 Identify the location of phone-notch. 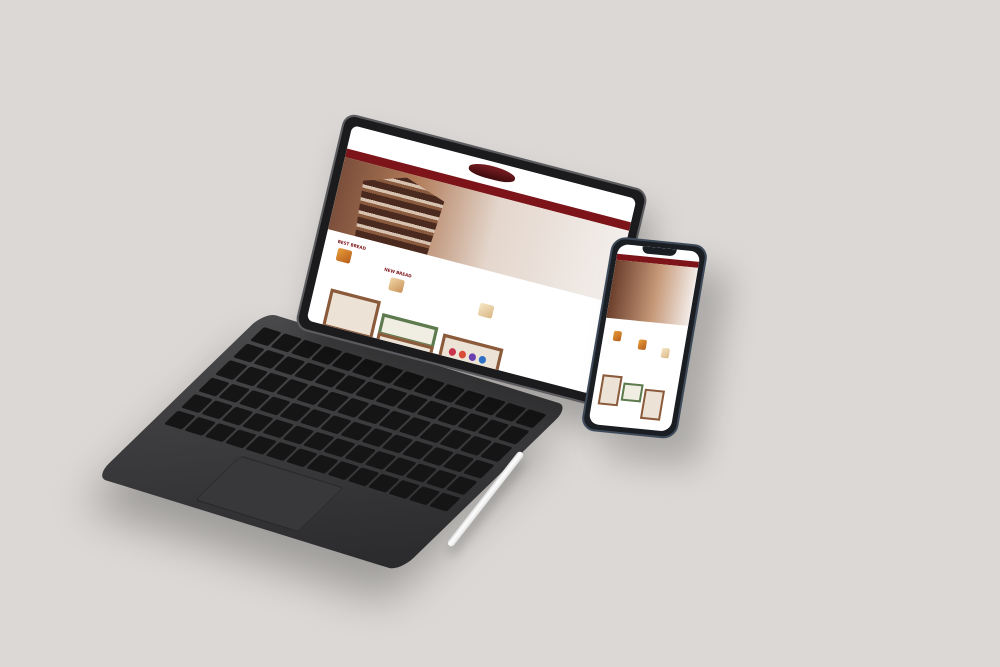
(659, 251).